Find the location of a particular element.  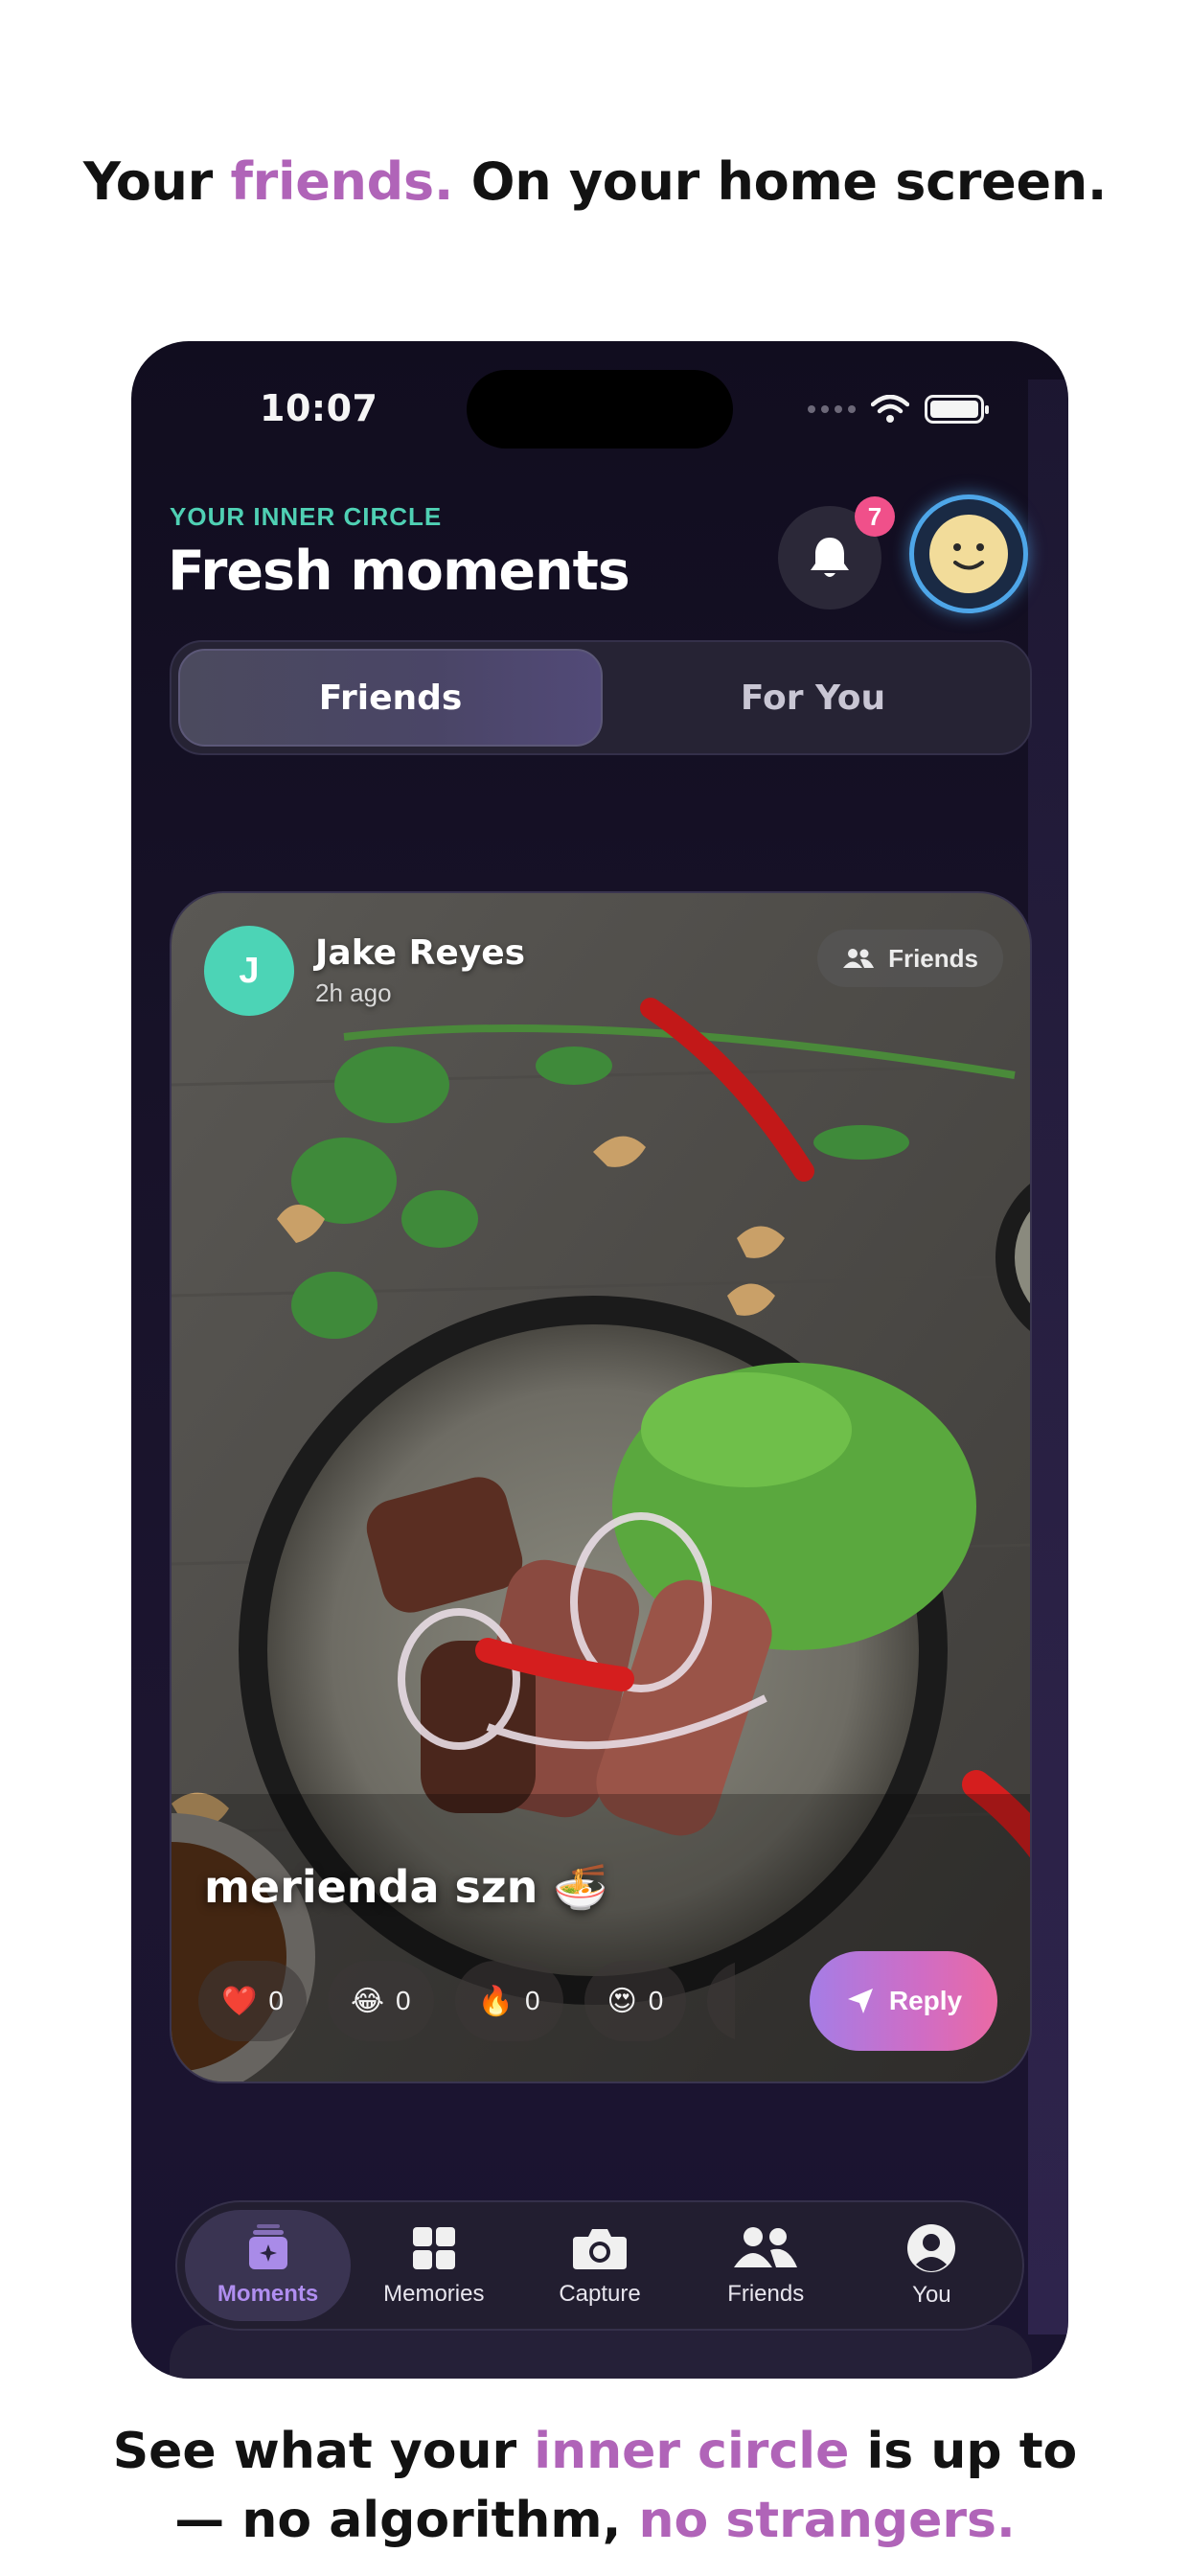

notification-badge: 7 is located at coordinates (875, 516).